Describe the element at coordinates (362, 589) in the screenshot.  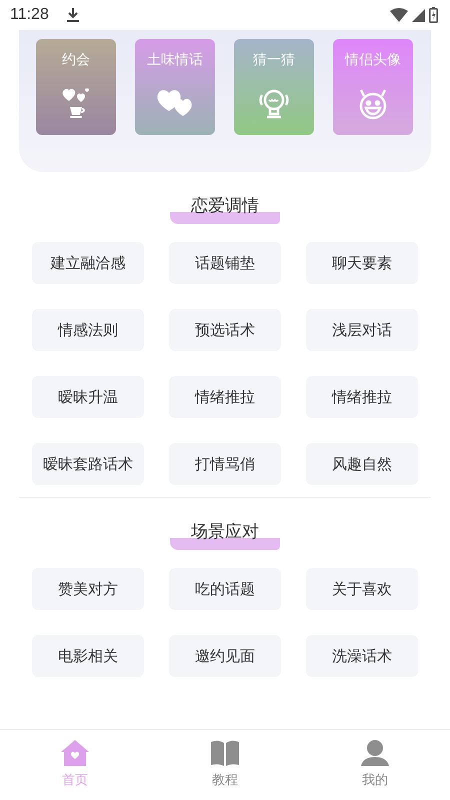
I see `topic-button: 关于喜欢` at that location.